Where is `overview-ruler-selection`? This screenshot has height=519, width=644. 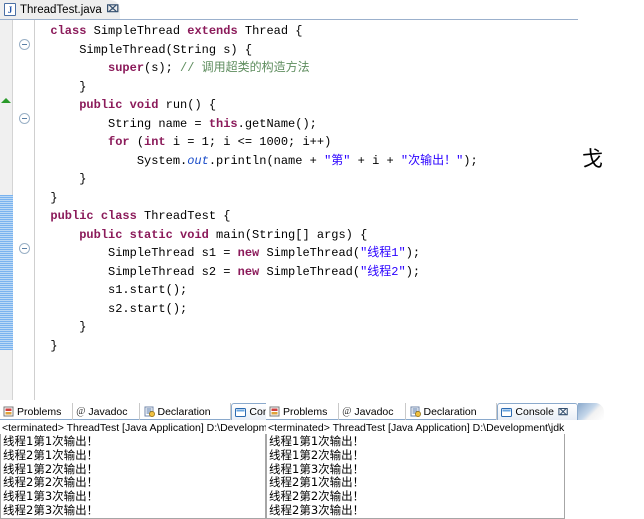
overview-ruler-selection is located at coordinates (6, 272).